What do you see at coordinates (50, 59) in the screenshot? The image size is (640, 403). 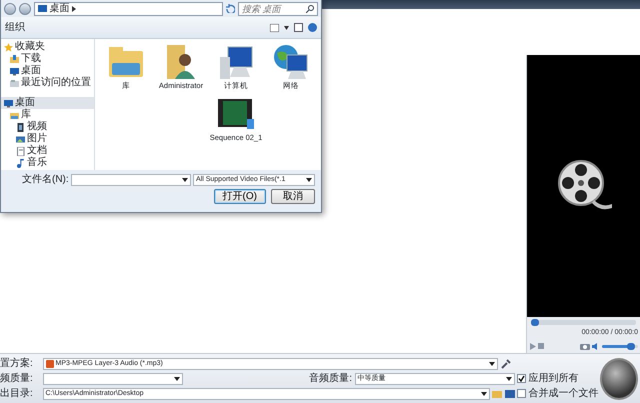 I see `sidebar-item: 下载` at bounding box center [50, 59].